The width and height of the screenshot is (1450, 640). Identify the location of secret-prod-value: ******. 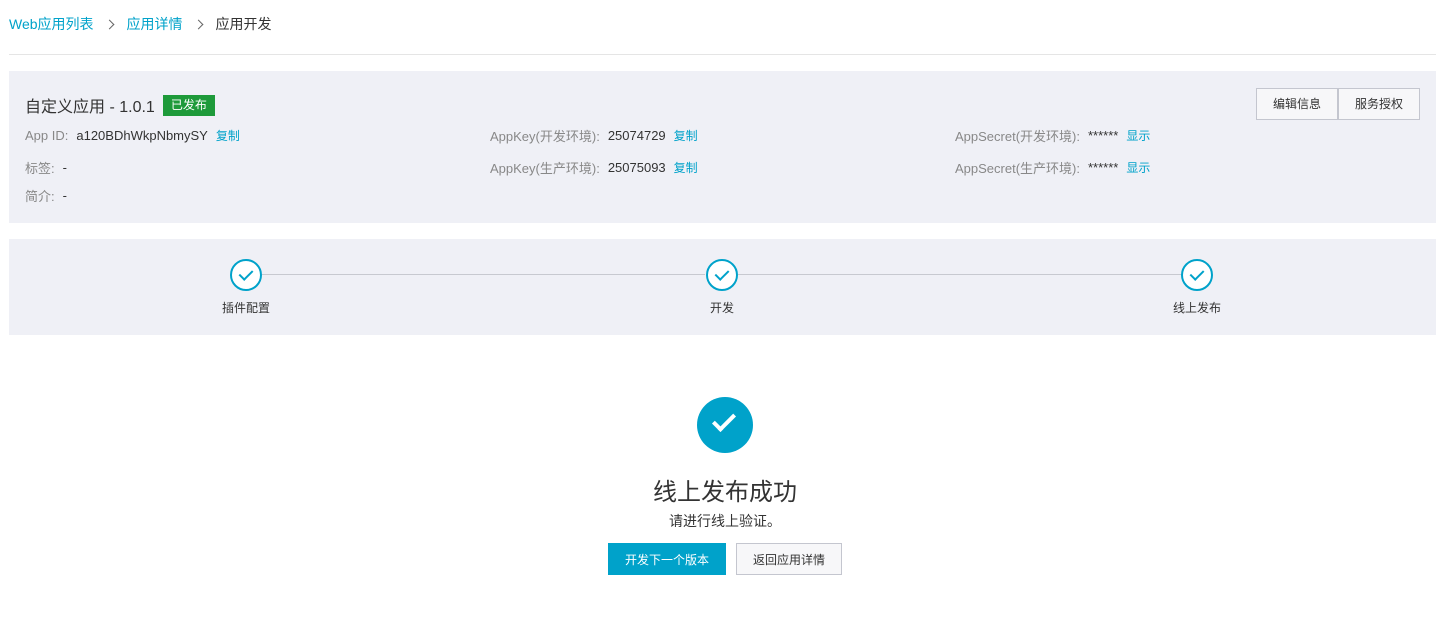
(1103, 167).